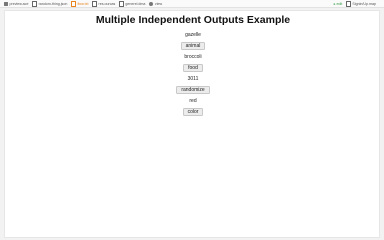  What do you see at coordinates (193, 46) in the screenshot?
I see `animal-button: animal` at bounding box center [193, 46].